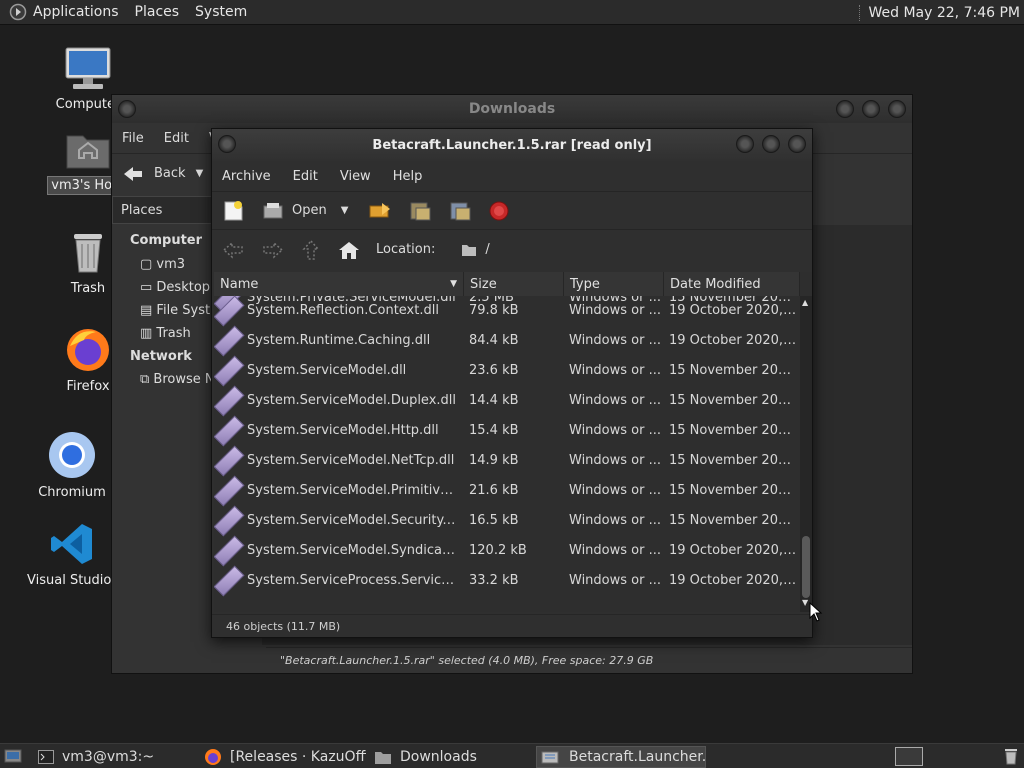 This screenshot has width=1024, height=768. I want to click on row-size: 16.5 kB, so click(494, 520).